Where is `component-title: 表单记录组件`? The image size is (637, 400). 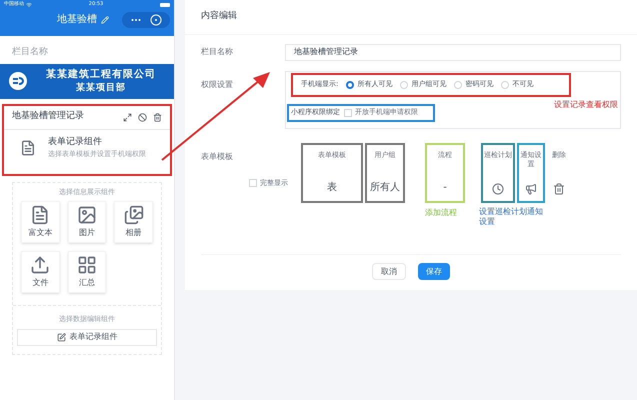 component-title: 表单记录组件 is located at coordinates (75, 142).